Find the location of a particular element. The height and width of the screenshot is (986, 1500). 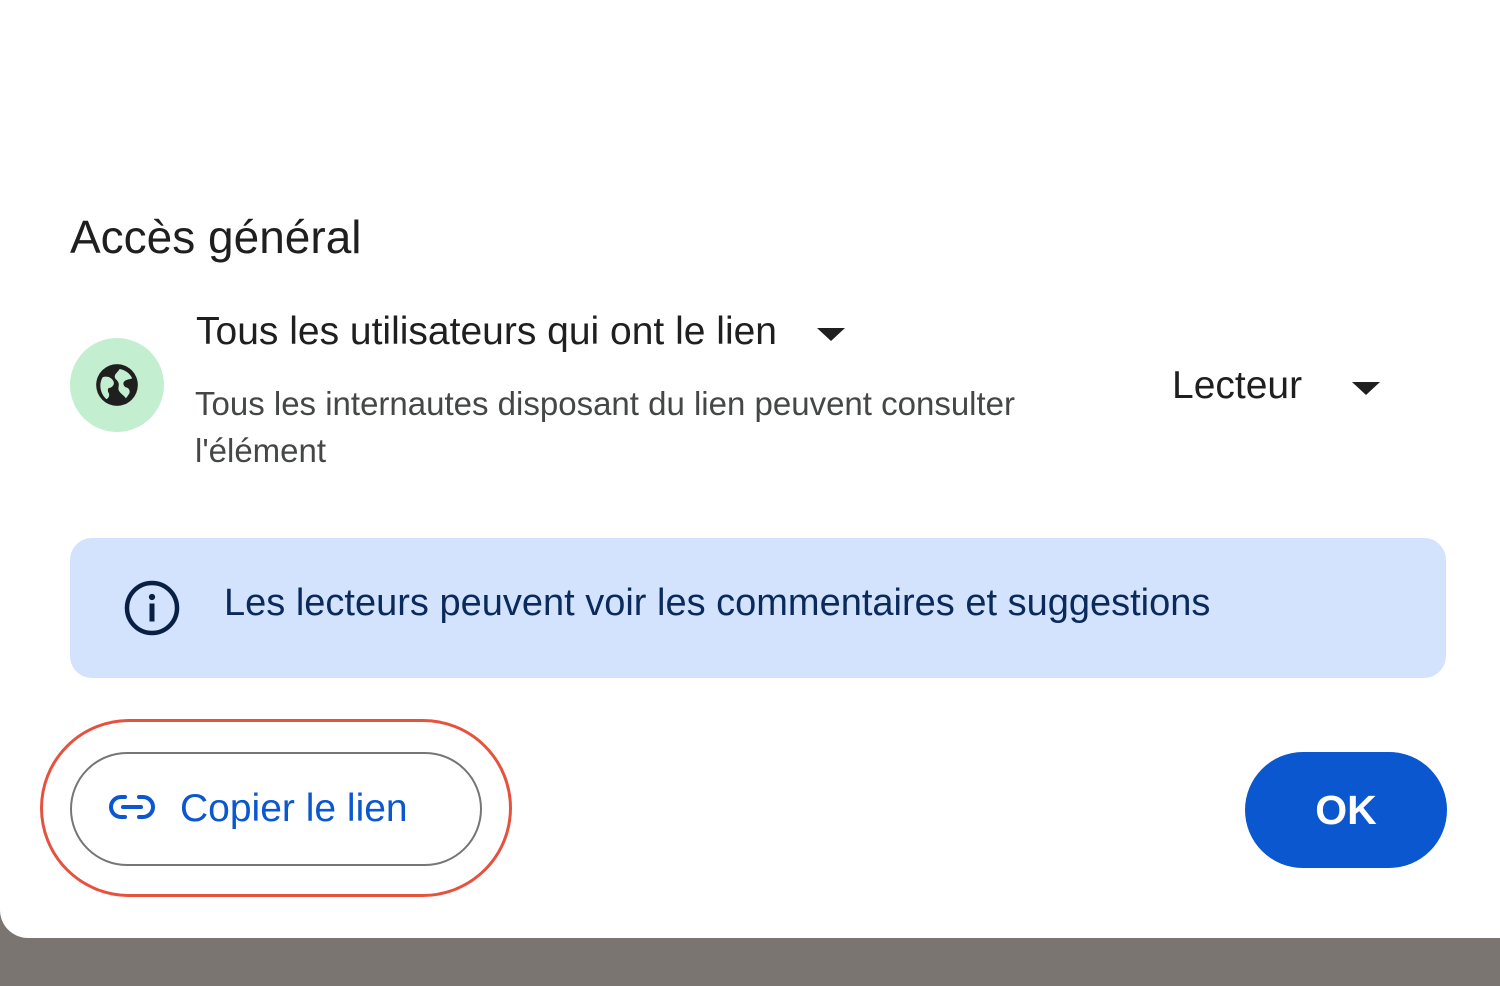

general-access-dropdown: Tous les utilisateurs qui ont le lien is located at coordinates (520, 332).